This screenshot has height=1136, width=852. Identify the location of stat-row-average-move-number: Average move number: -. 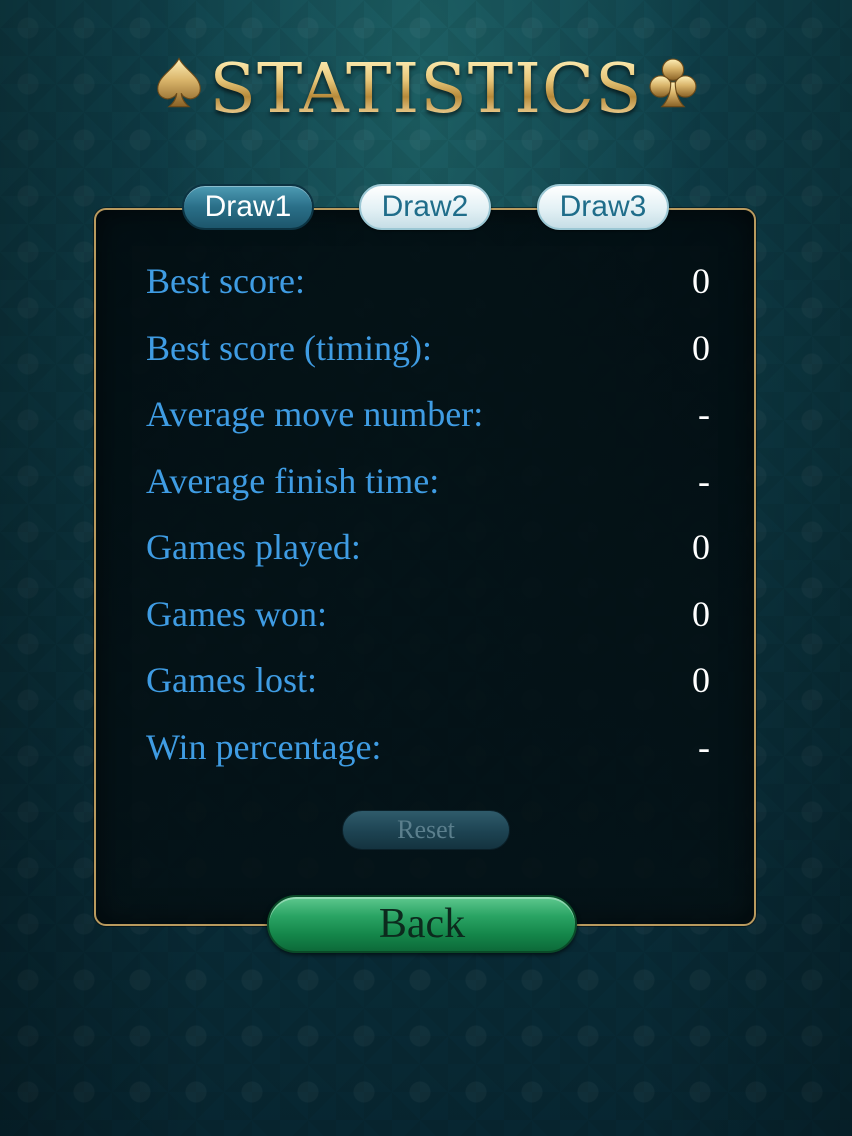
(428, 414).